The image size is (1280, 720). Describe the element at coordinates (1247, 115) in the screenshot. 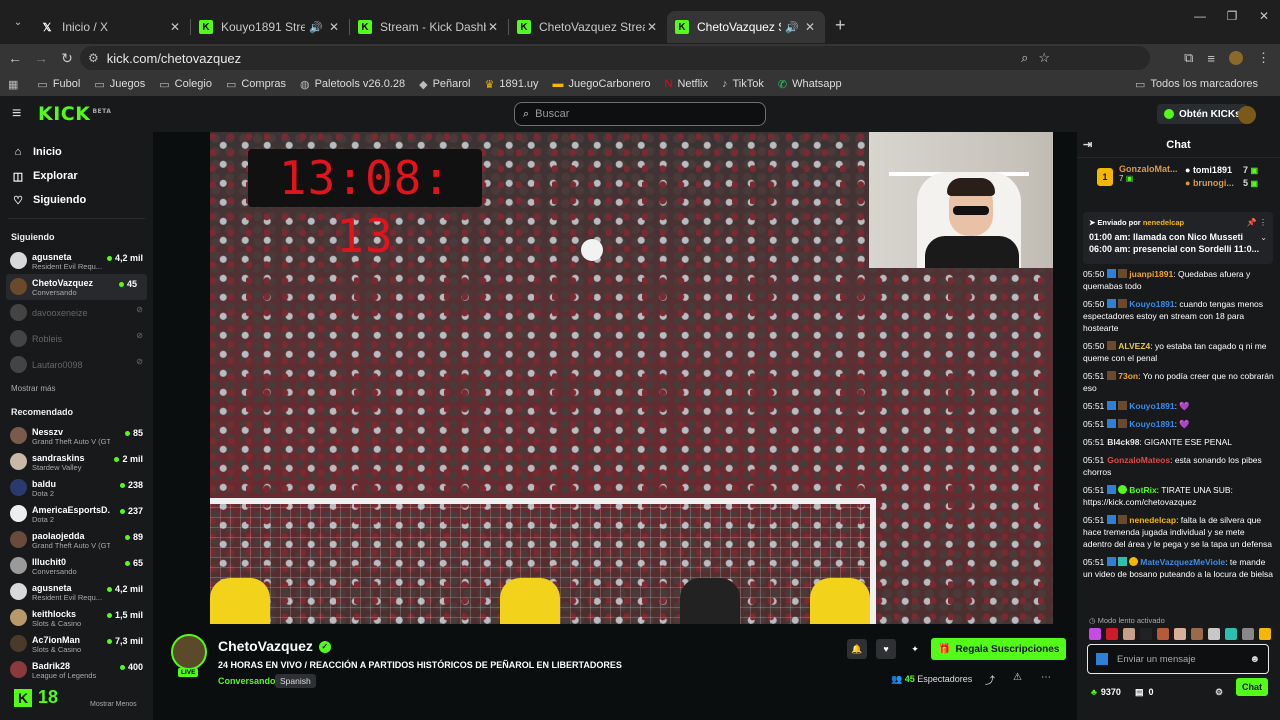

I see `user-avatar` at that location.